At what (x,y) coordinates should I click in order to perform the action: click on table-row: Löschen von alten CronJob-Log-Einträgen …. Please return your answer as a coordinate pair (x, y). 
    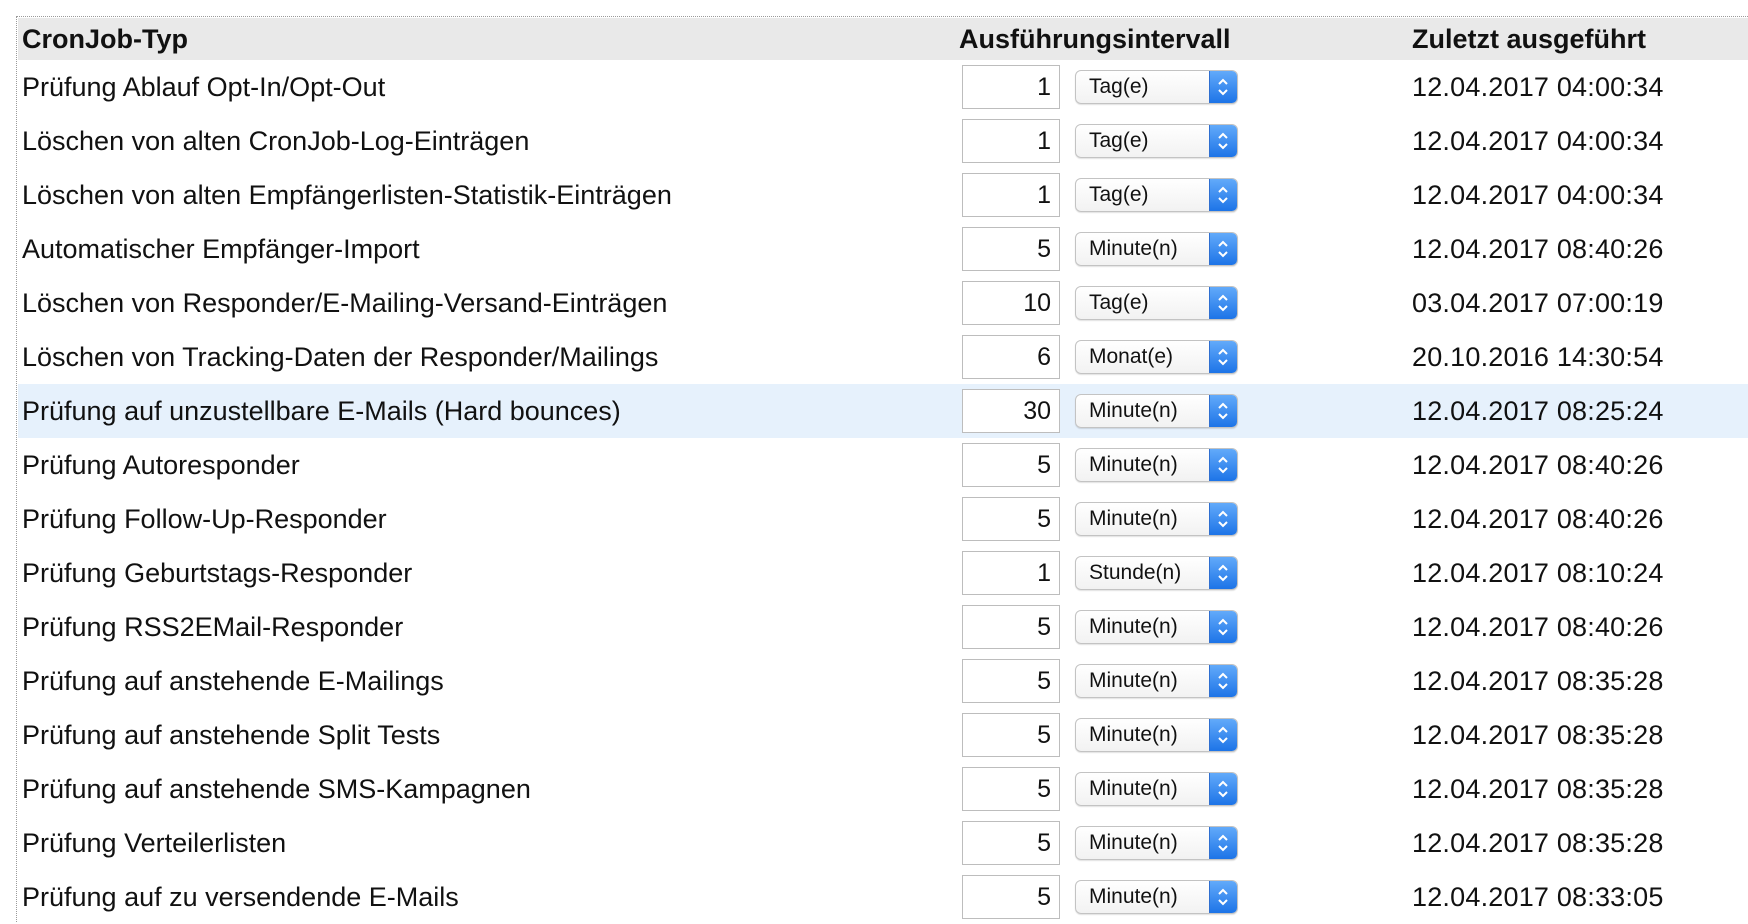
    Looking at the image, I should click on (883, 141).